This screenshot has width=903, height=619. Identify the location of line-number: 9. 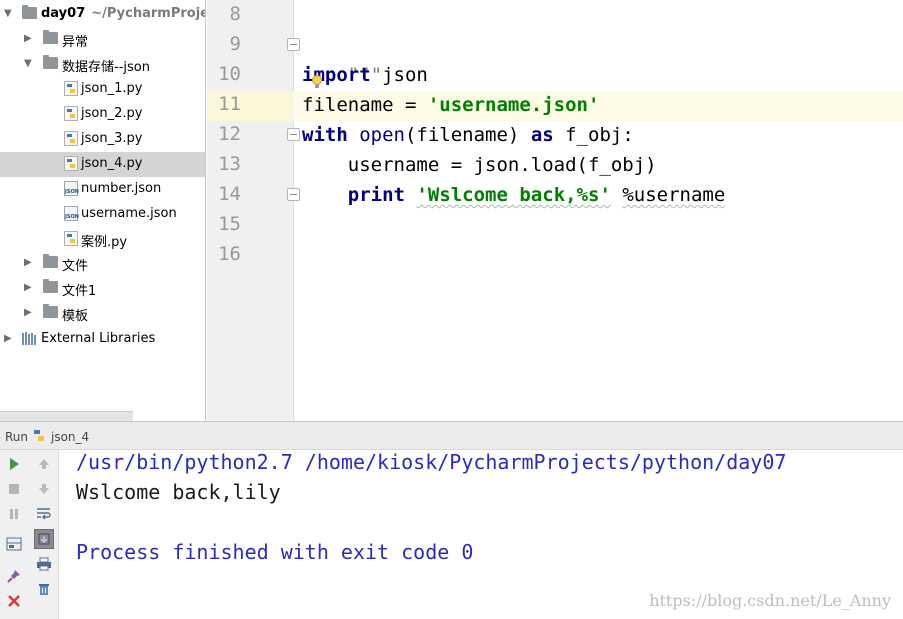
(235, 44).